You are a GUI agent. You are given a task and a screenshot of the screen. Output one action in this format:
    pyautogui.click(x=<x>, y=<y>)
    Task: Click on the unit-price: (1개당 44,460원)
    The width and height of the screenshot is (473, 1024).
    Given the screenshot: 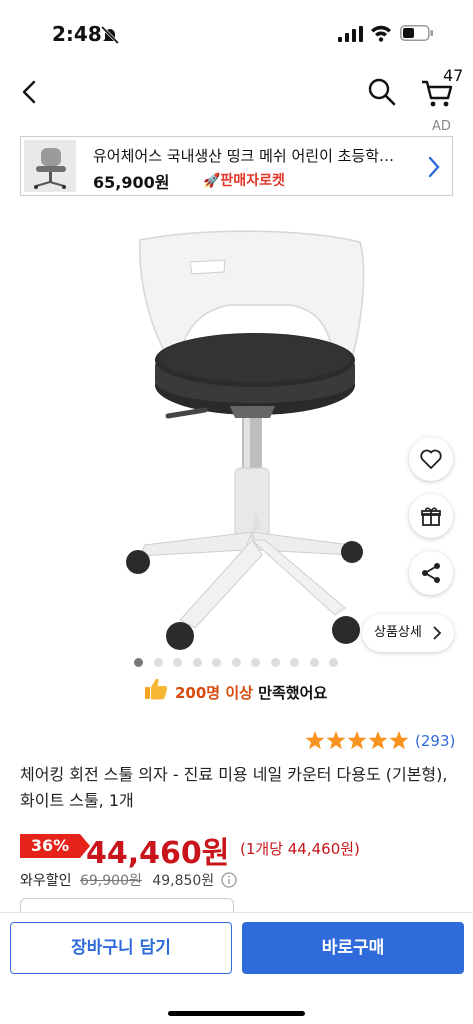 What is the action you would take?
    pyautogui.click(x=300, y=849)
    